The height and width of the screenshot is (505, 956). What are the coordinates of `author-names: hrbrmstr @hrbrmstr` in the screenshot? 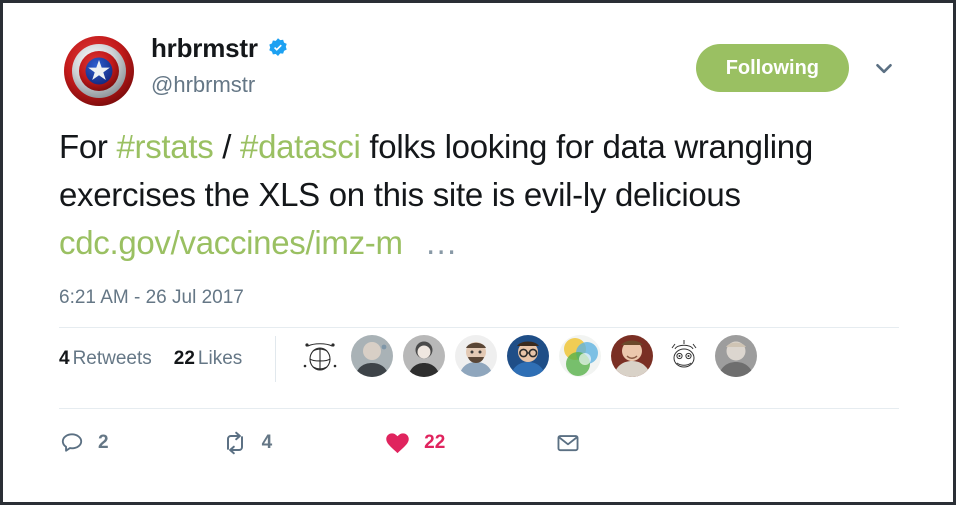 It's located at (220, 64).